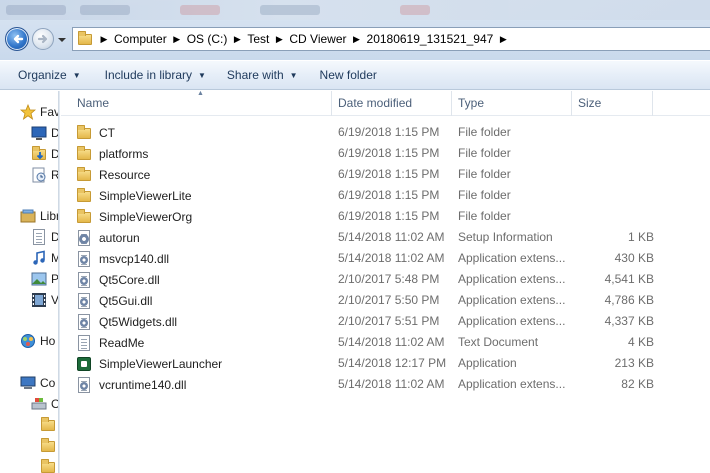  What do you see at coordinates (612, 216) in the screenshot?
I see `file-size` at bounding box center [612, 216].